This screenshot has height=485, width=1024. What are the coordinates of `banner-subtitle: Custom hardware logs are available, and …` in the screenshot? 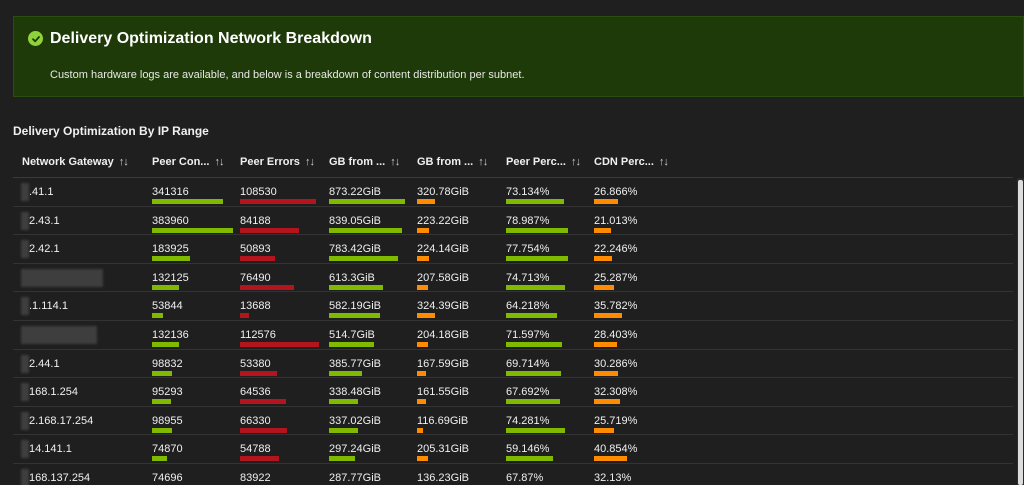 It's located at (287, 75).